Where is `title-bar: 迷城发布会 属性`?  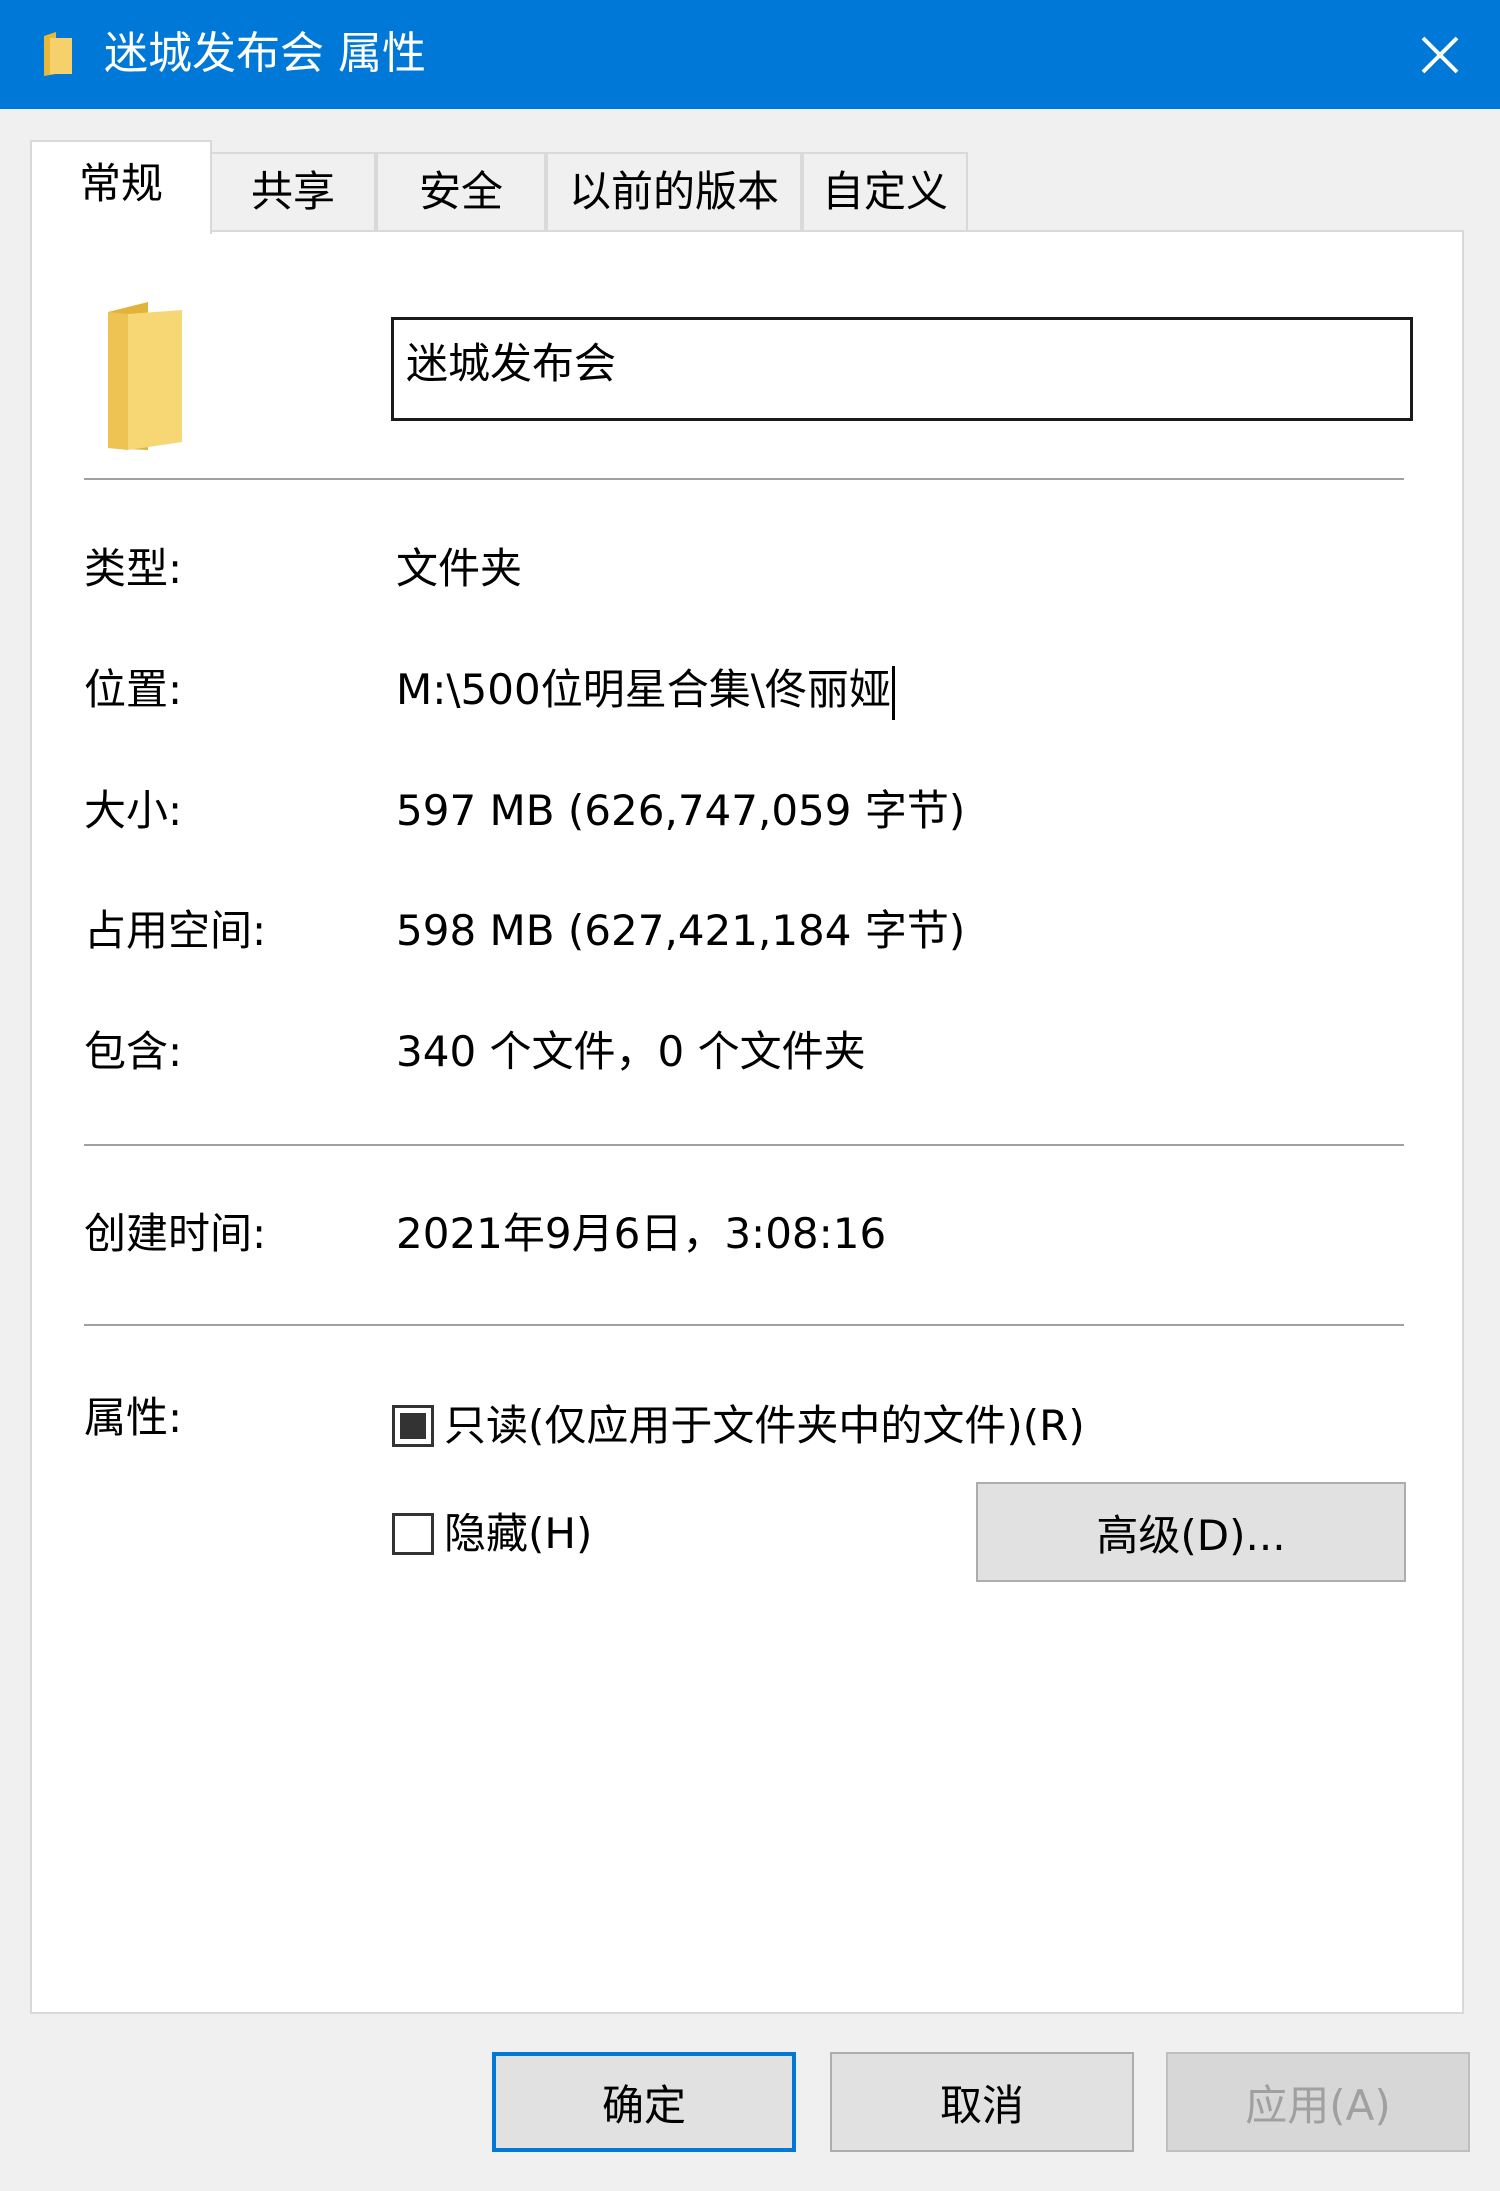
title-bar: 迷城发布会 属性 is located at coordinates (750, 54).